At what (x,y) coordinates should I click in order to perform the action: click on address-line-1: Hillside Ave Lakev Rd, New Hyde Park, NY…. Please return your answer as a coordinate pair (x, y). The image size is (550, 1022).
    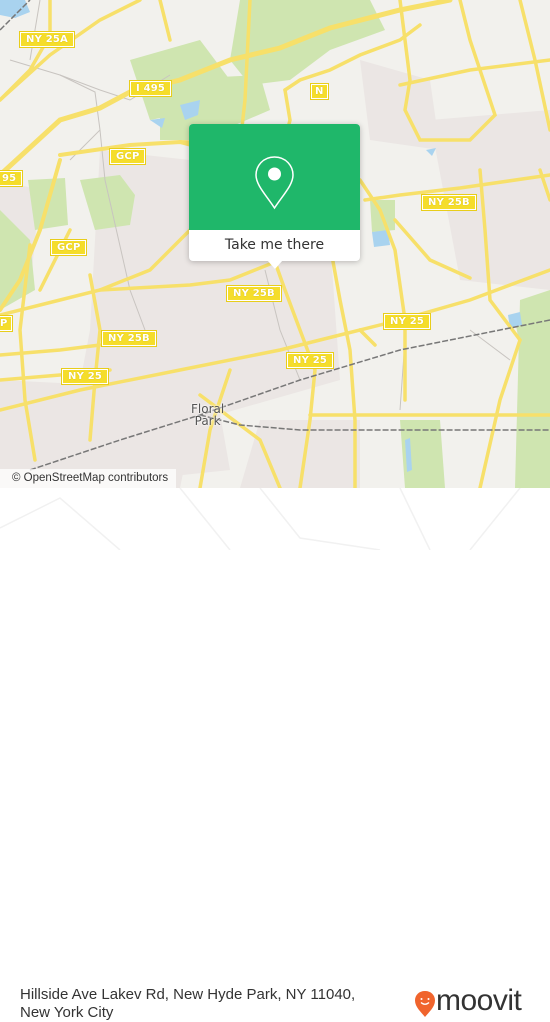
    Looking at the image, I should click on (188, 994).